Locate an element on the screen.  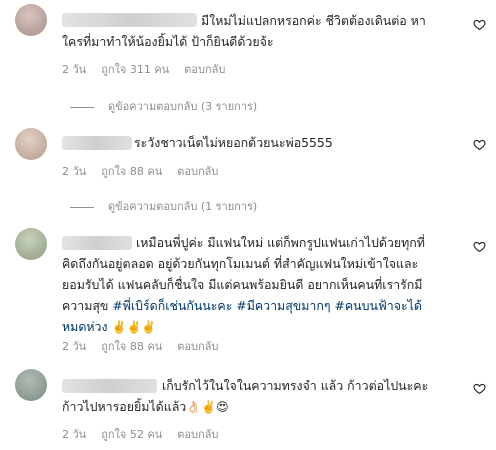
hashtags-cont: หมดห่วง is located at coordinates (85, 326).